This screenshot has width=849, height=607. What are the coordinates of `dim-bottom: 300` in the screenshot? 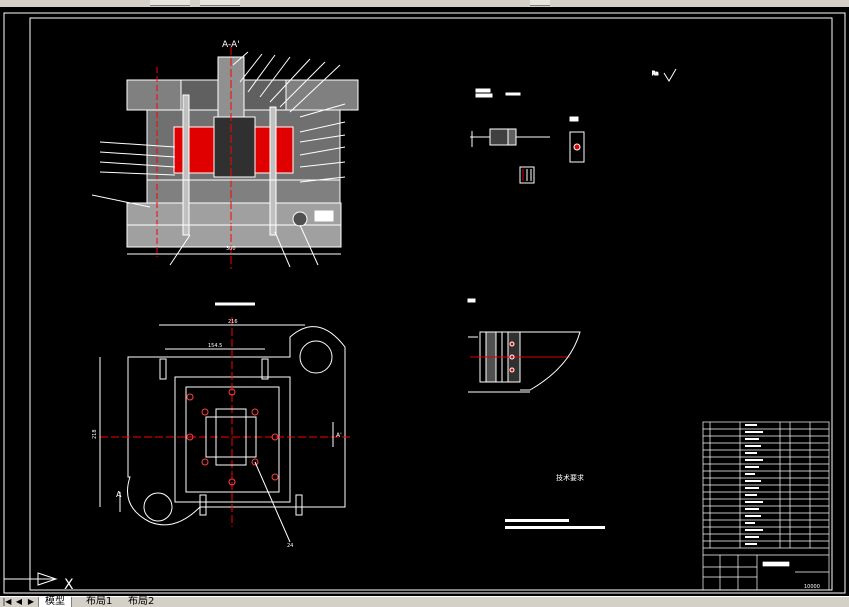 It's located at (231, 249).